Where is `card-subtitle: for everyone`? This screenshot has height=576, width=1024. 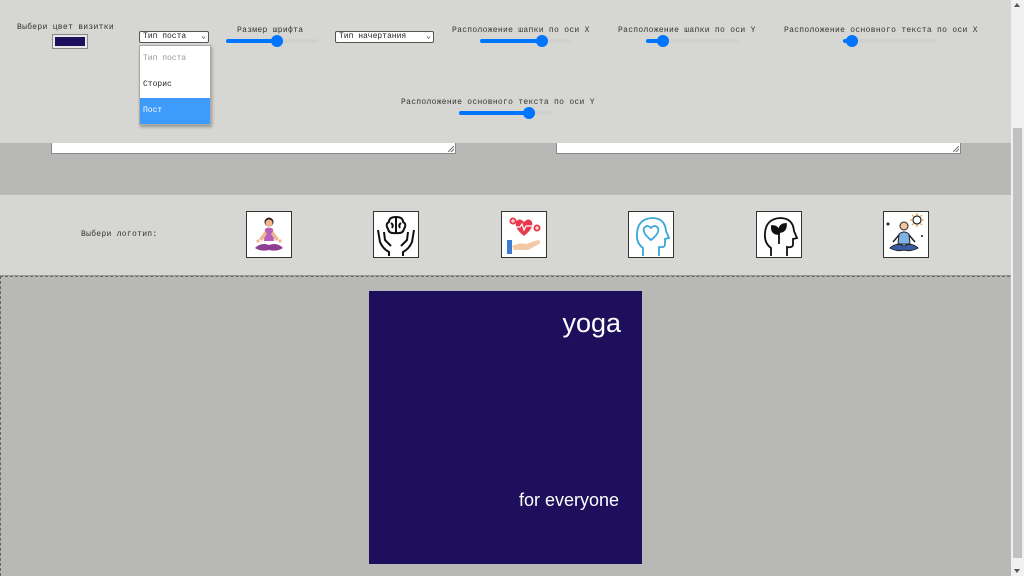 card-subtitle: for everyone is located at coordinates (568, 500).